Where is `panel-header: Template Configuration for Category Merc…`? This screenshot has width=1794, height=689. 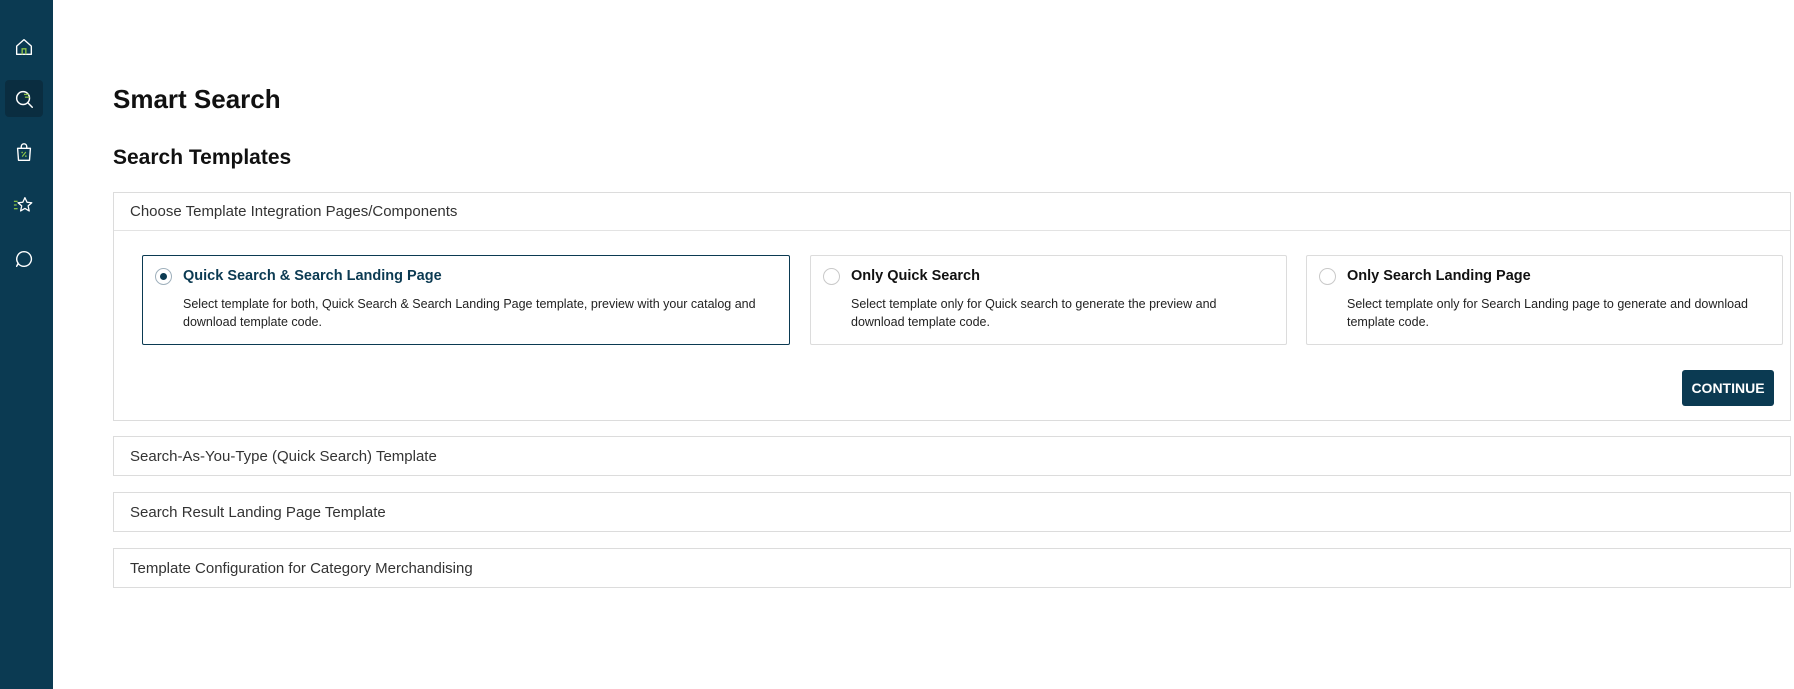
panel-header: Template Configuration for Category Merc… is located at coordinates (952, 568).